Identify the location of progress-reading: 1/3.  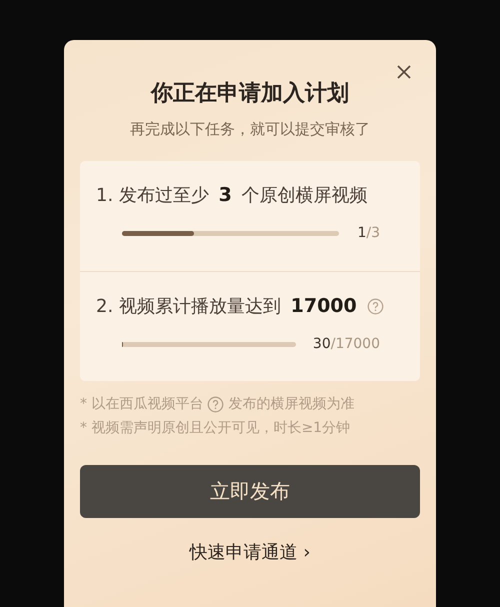
(368, 233).